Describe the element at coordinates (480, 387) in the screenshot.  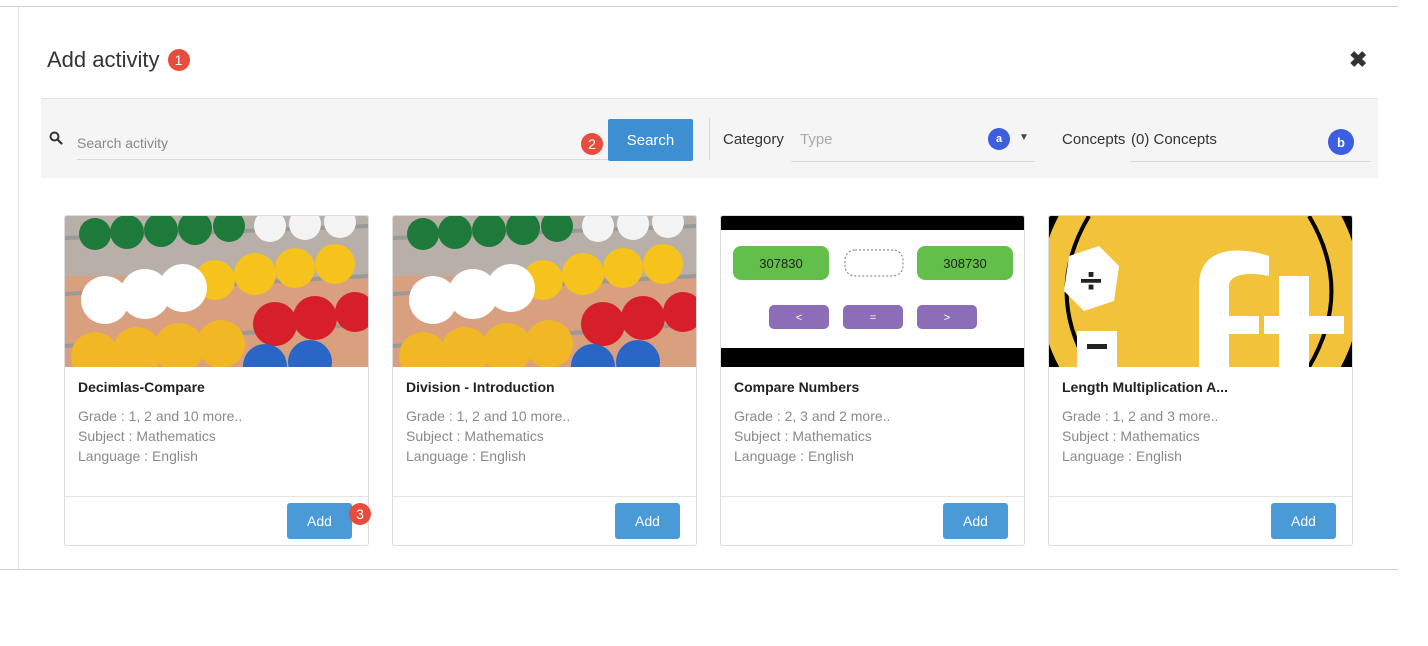
I see `card-title: Division - Introduction` at that location.